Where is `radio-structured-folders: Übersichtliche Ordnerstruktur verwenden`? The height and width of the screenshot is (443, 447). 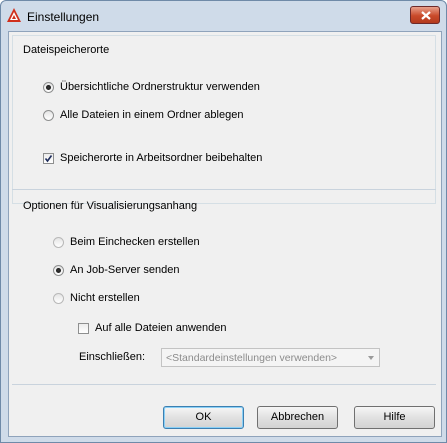
radio-structured-folders: Übersichtliche Ordnerstruktur verwenden is located at coordinates (151, 87).